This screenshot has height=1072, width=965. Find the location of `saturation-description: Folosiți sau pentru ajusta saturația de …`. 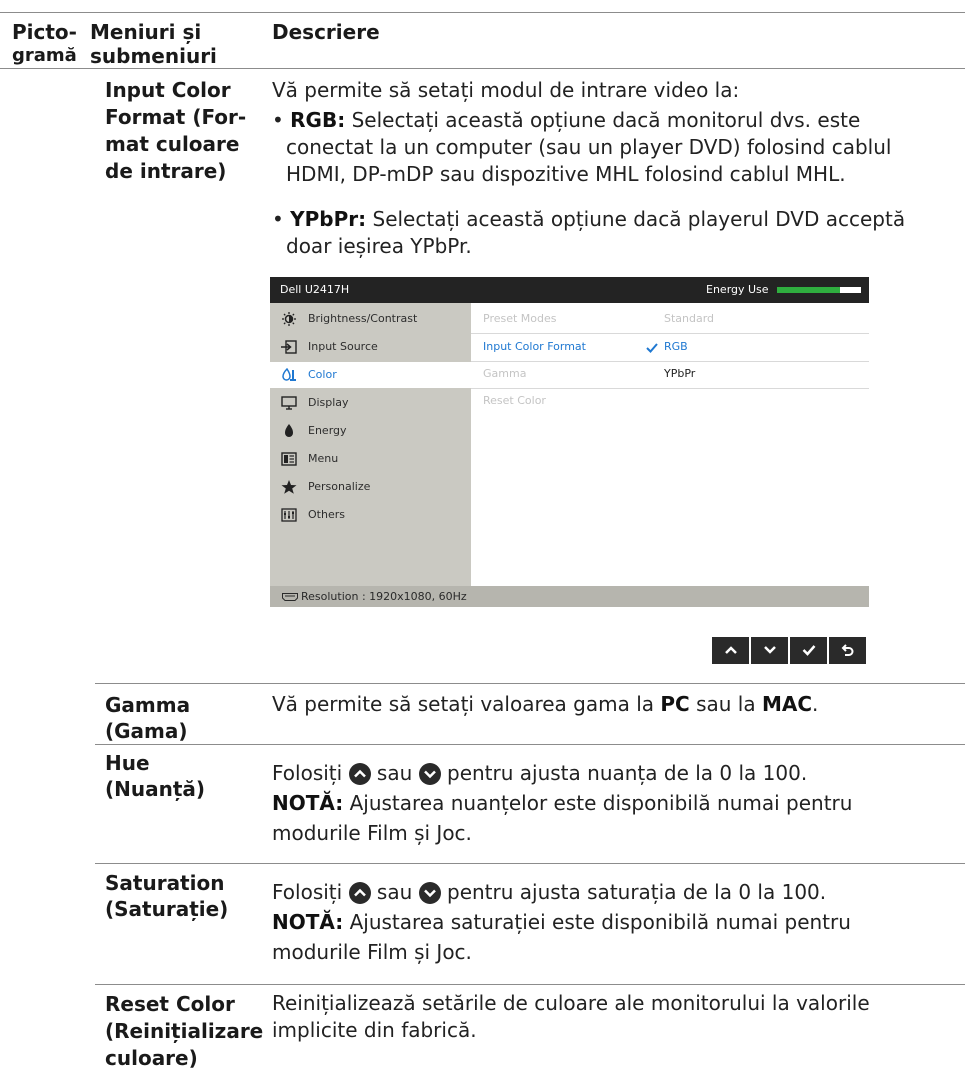

saturation-description: Folosiți sau pentru ajusta saturația de … is located at coordinates (561, 922).